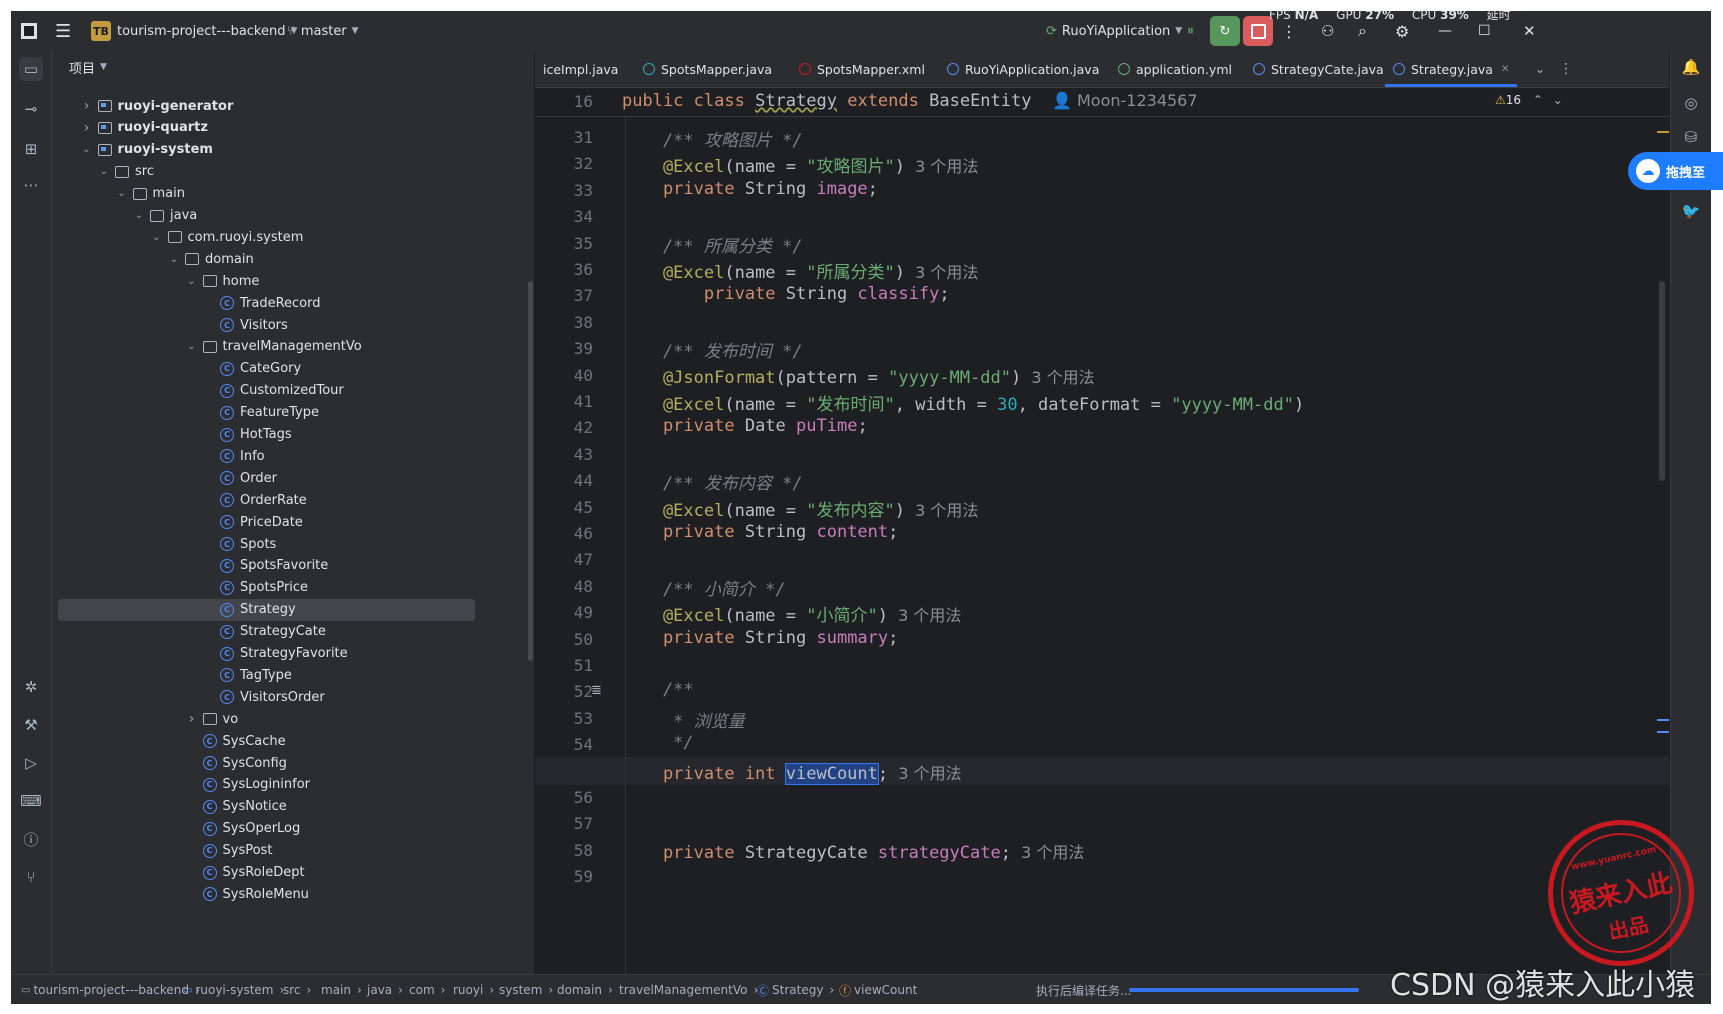 Image resolution: width=1723 pixels, height=1014 pixels. What do you see at coordinates (31, 69) in the screenshot?
I see `project-folder-icon: ▭` at bounding box center [31, 69].